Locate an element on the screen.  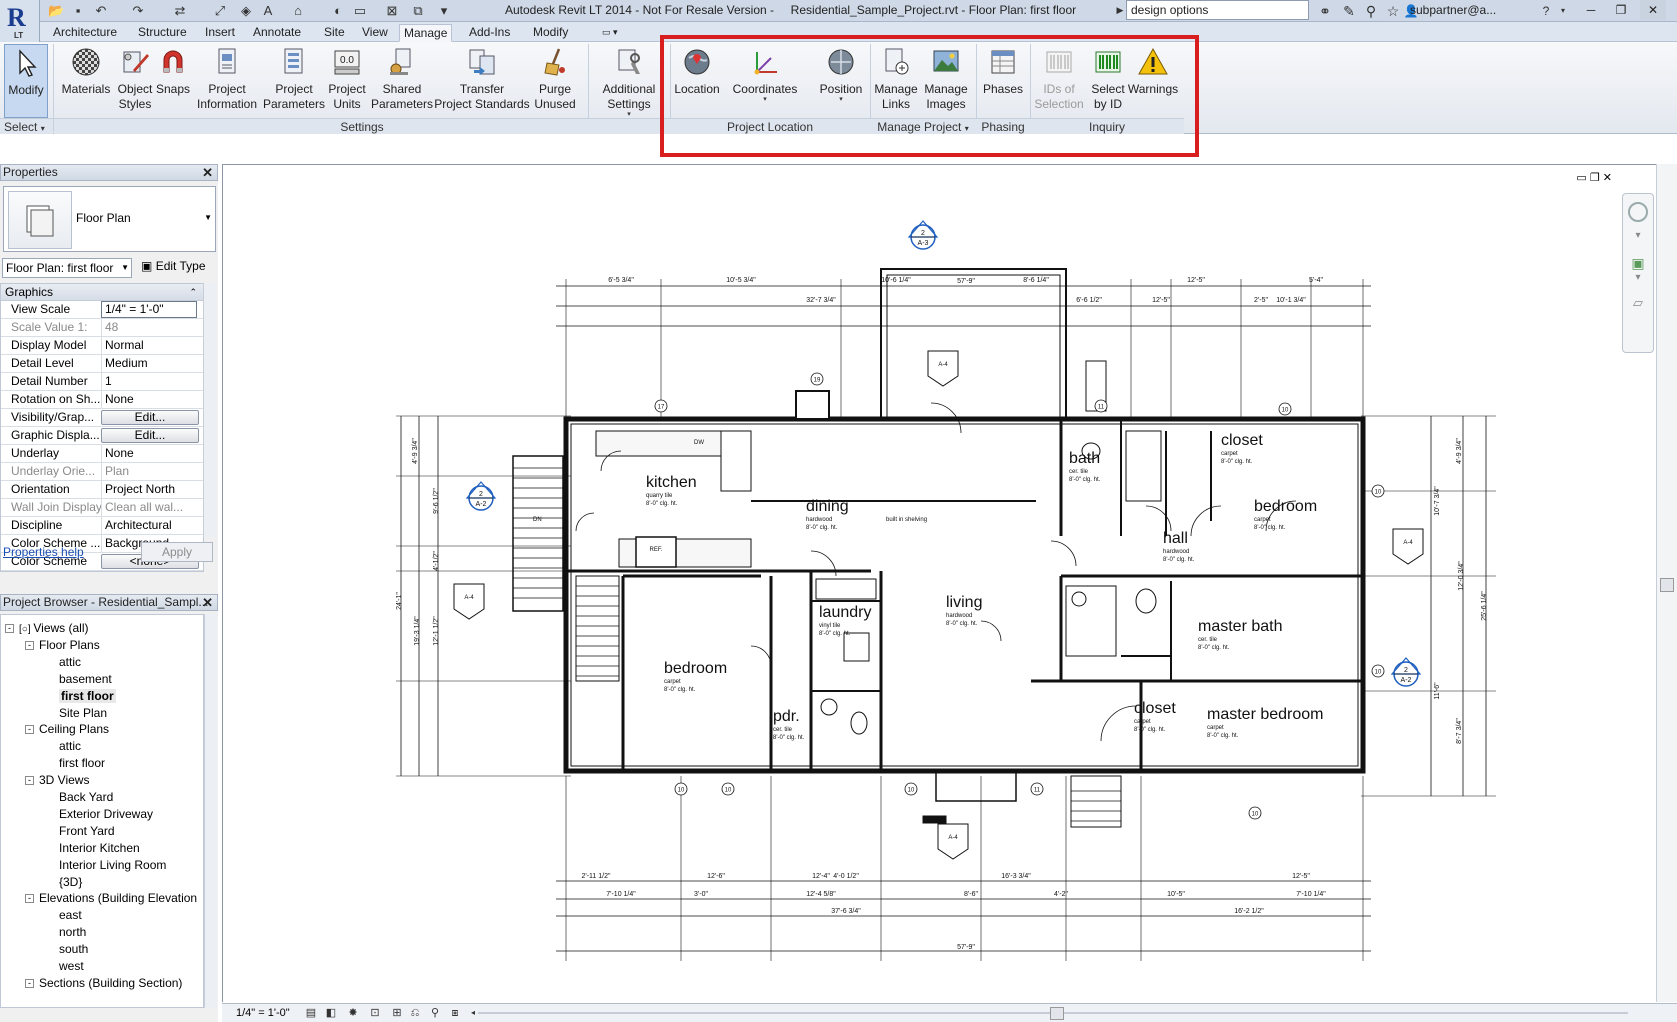
text-icon: A is located at coordinates (268, 10).